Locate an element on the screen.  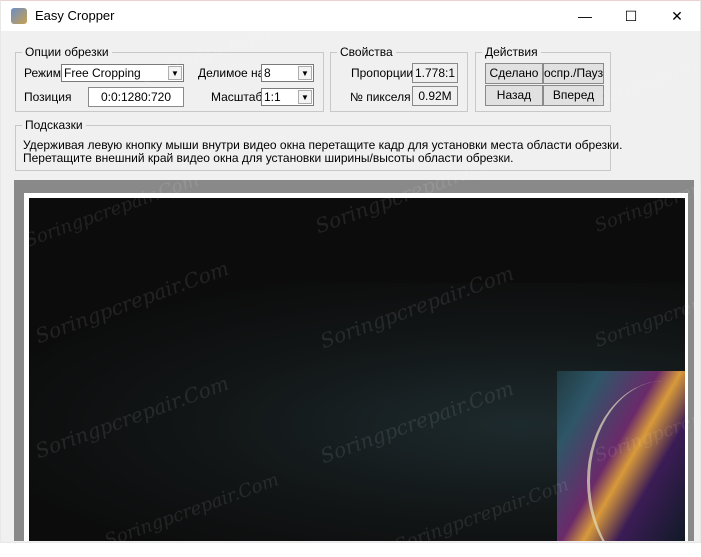
pixels-value: 0.92M is located at coordinates (435, 96).